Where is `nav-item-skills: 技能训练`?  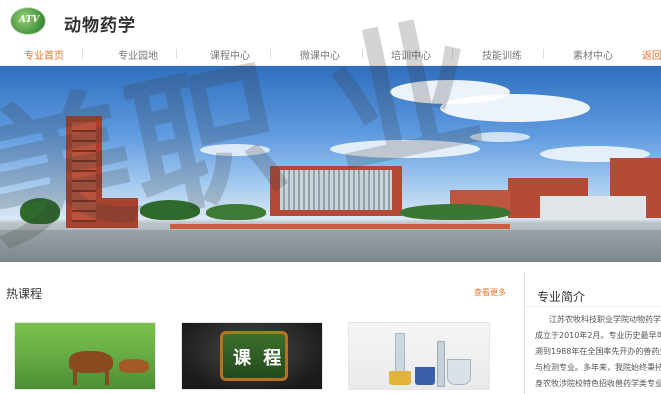 nav-item-skills: 技能训练 is located at coordinates (502, 54).